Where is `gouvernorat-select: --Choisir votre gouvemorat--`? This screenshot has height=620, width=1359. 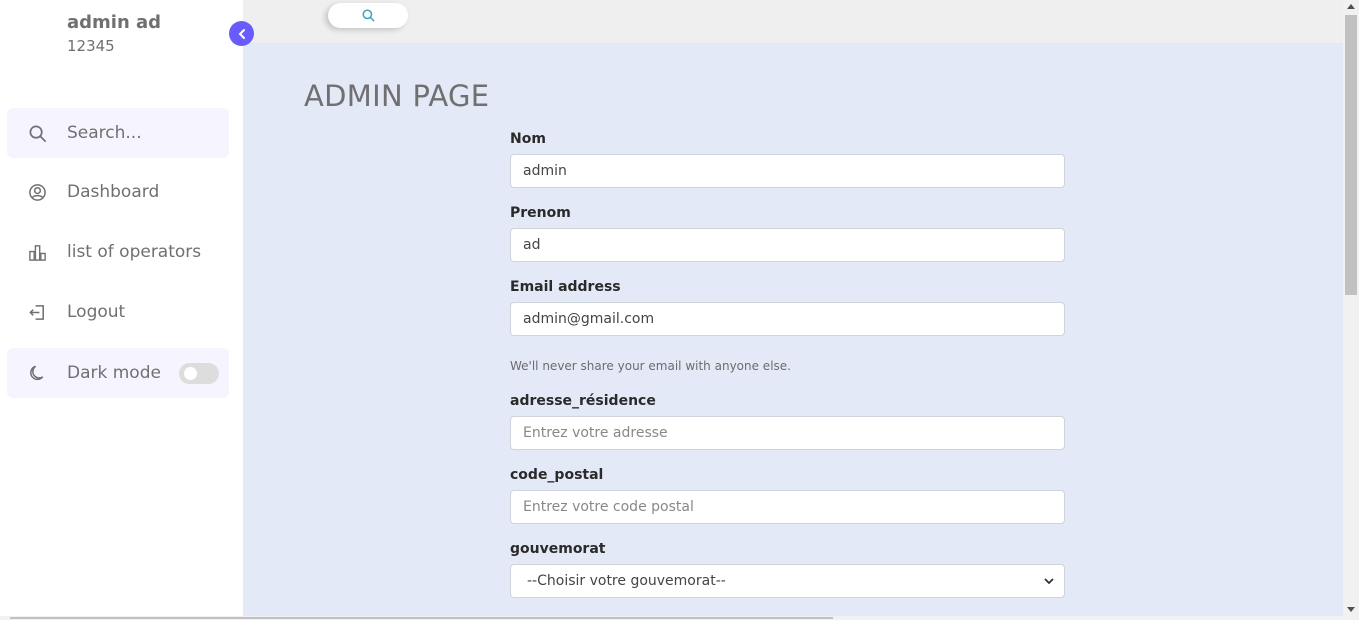
gouvernorat-select: --Choisir votre gouvemorat-- is located at coordinates (787, 581).